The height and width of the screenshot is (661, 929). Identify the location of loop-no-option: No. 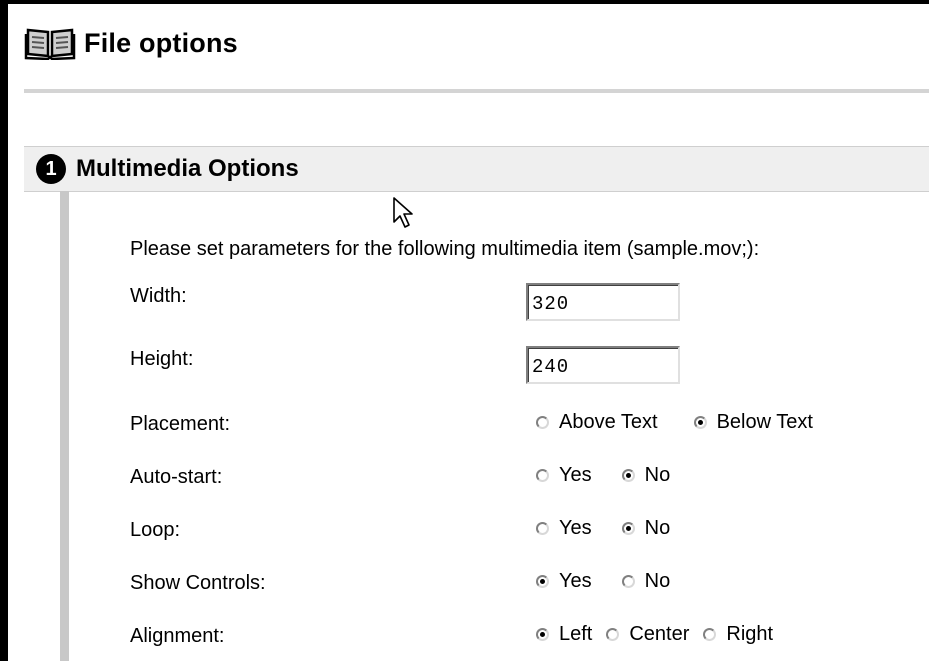
(646, 528).